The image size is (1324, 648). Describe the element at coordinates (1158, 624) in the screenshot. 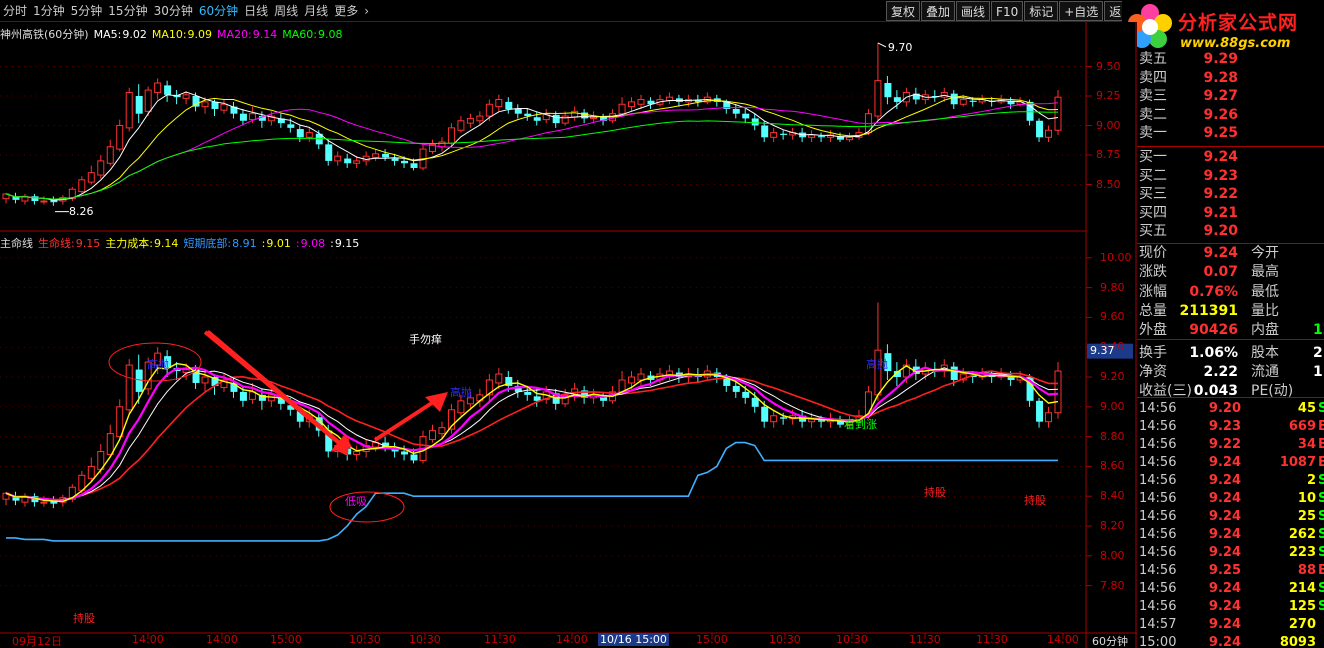

I see `trade-time: 14:57` at that location.